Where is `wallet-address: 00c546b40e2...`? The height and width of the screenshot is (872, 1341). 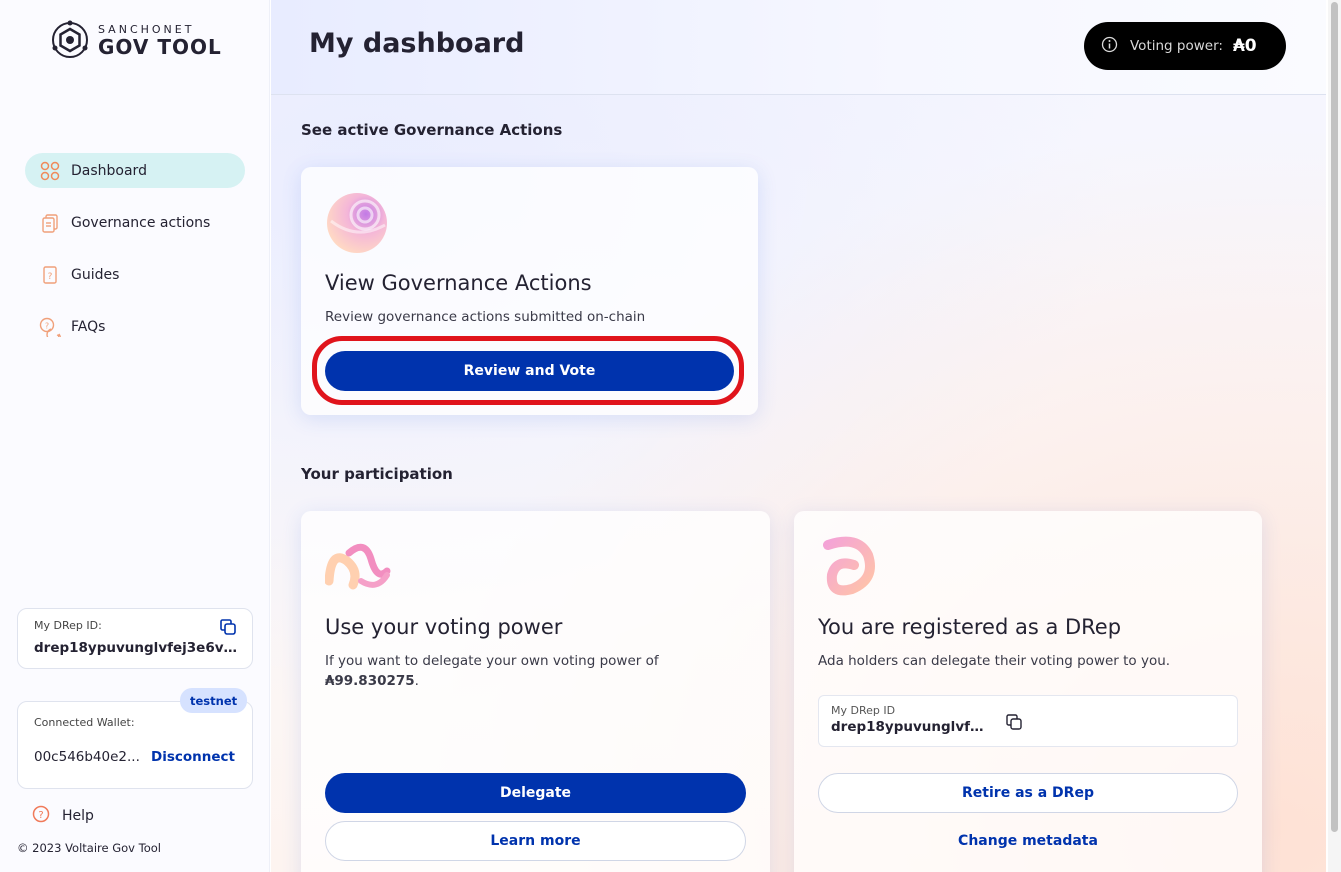
wallet-address: 00c546b40e2... is located at coordinates (87, 757).